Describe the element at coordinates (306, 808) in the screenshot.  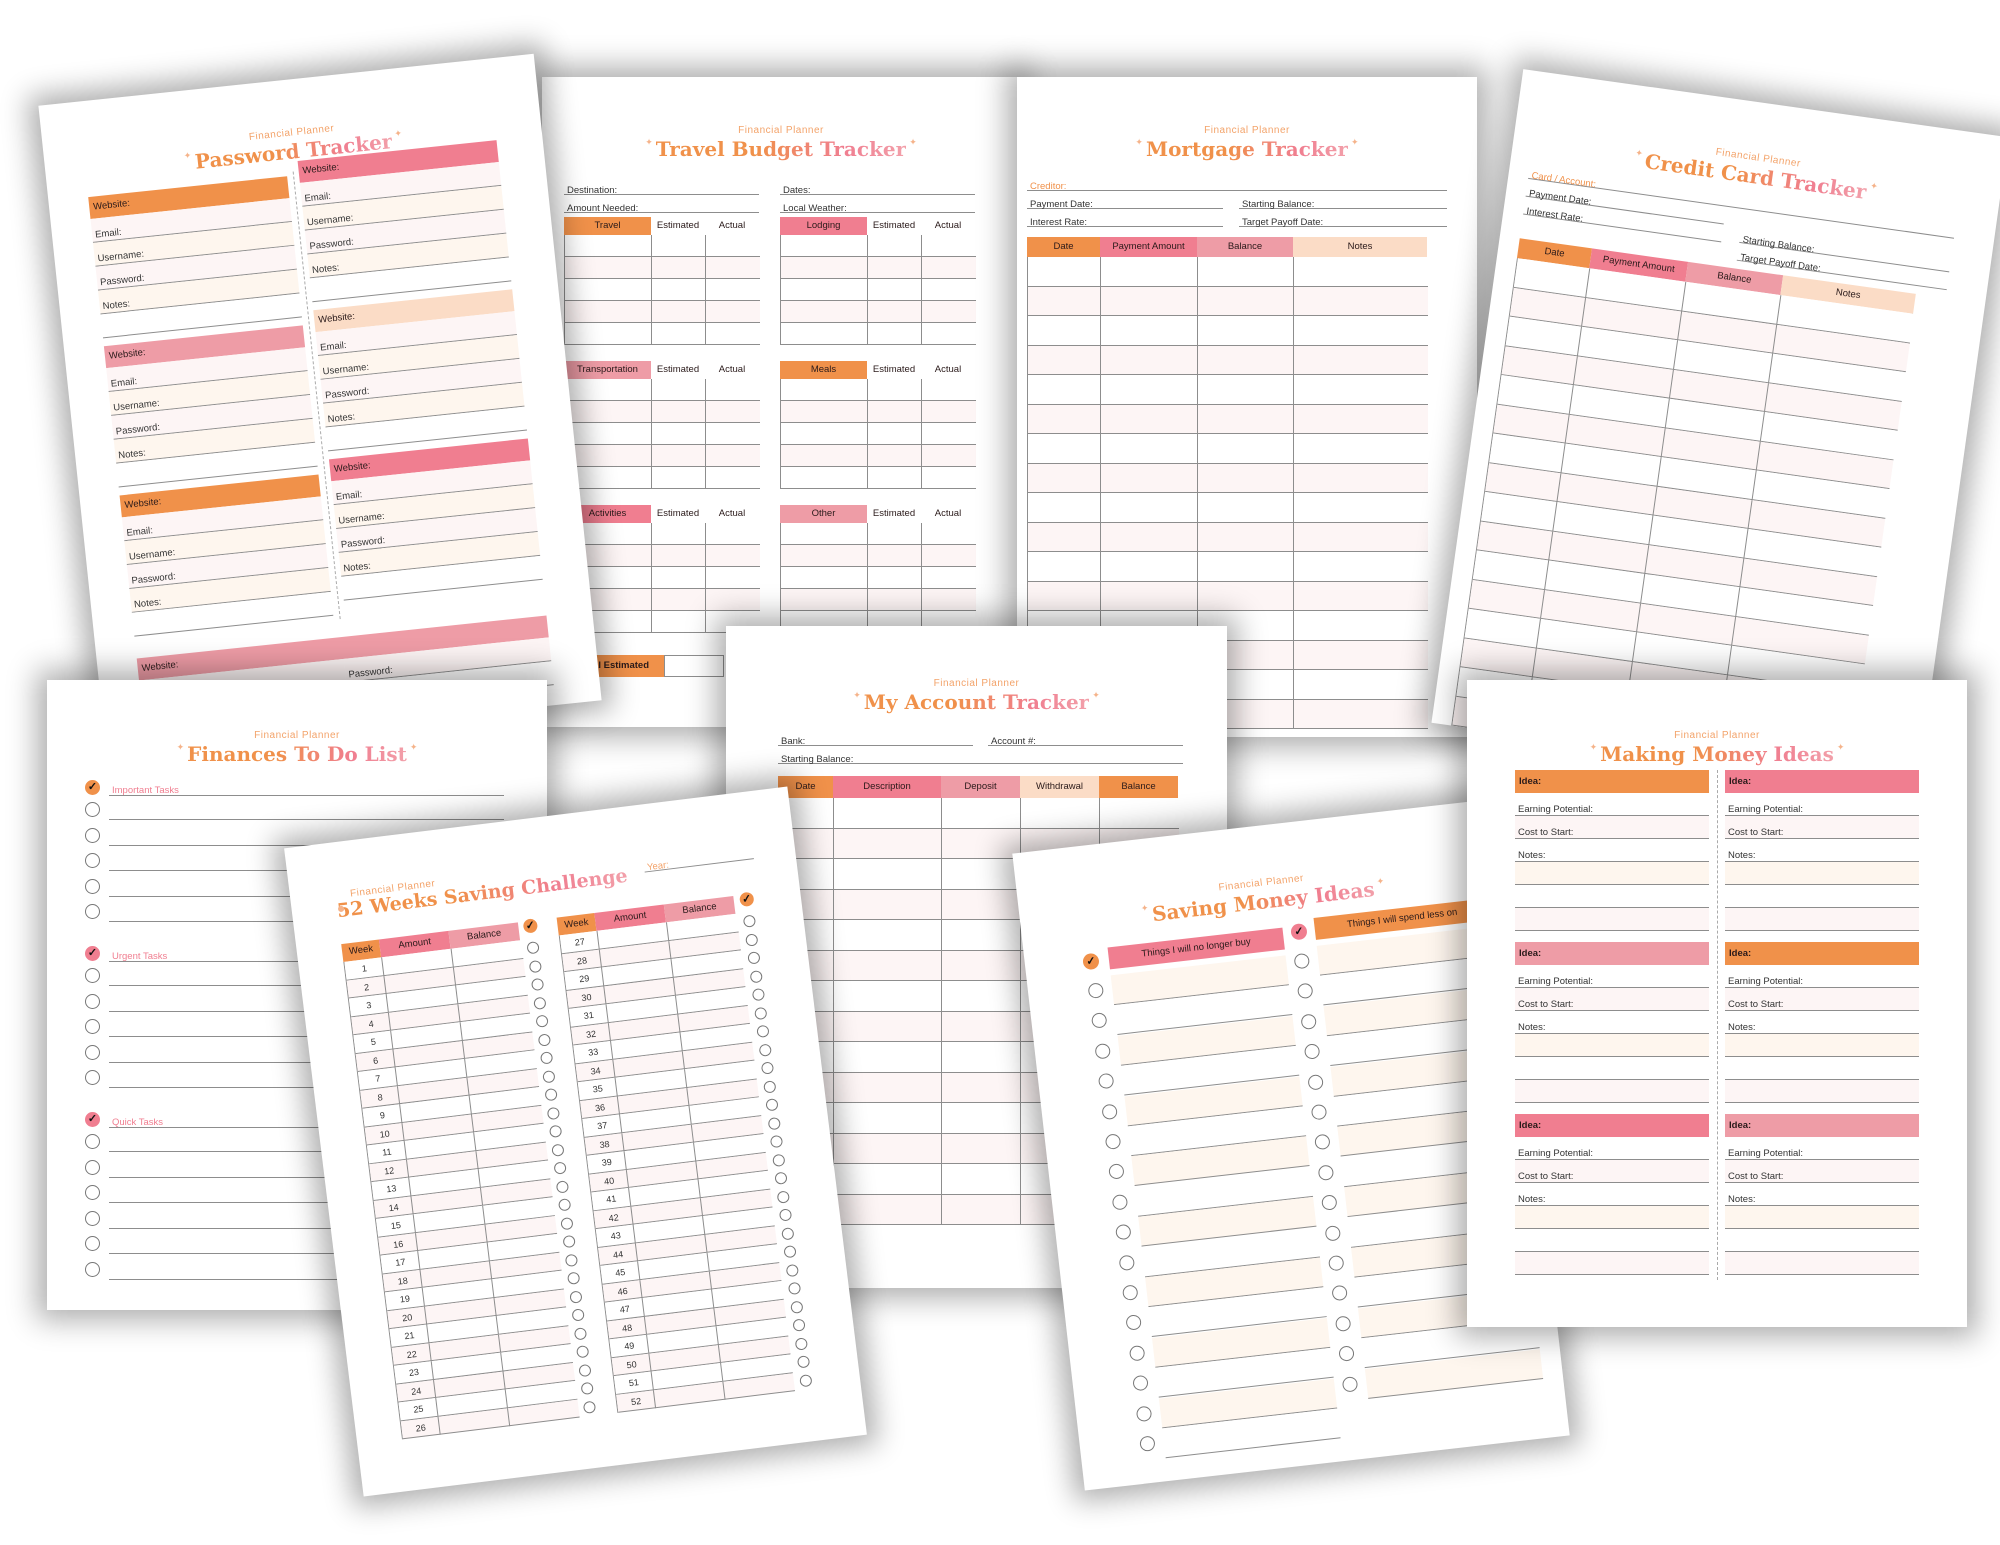
I see `task-line` at that location.